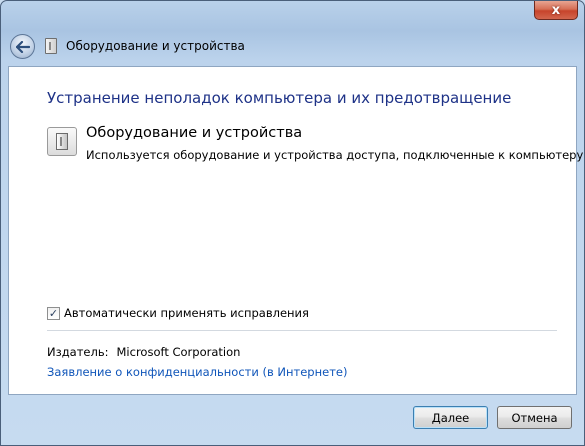  Describe the element at coordinates (194, 133) in the screenshot. I see `troubleshooter-title: Оборудование и устройства` at that location.